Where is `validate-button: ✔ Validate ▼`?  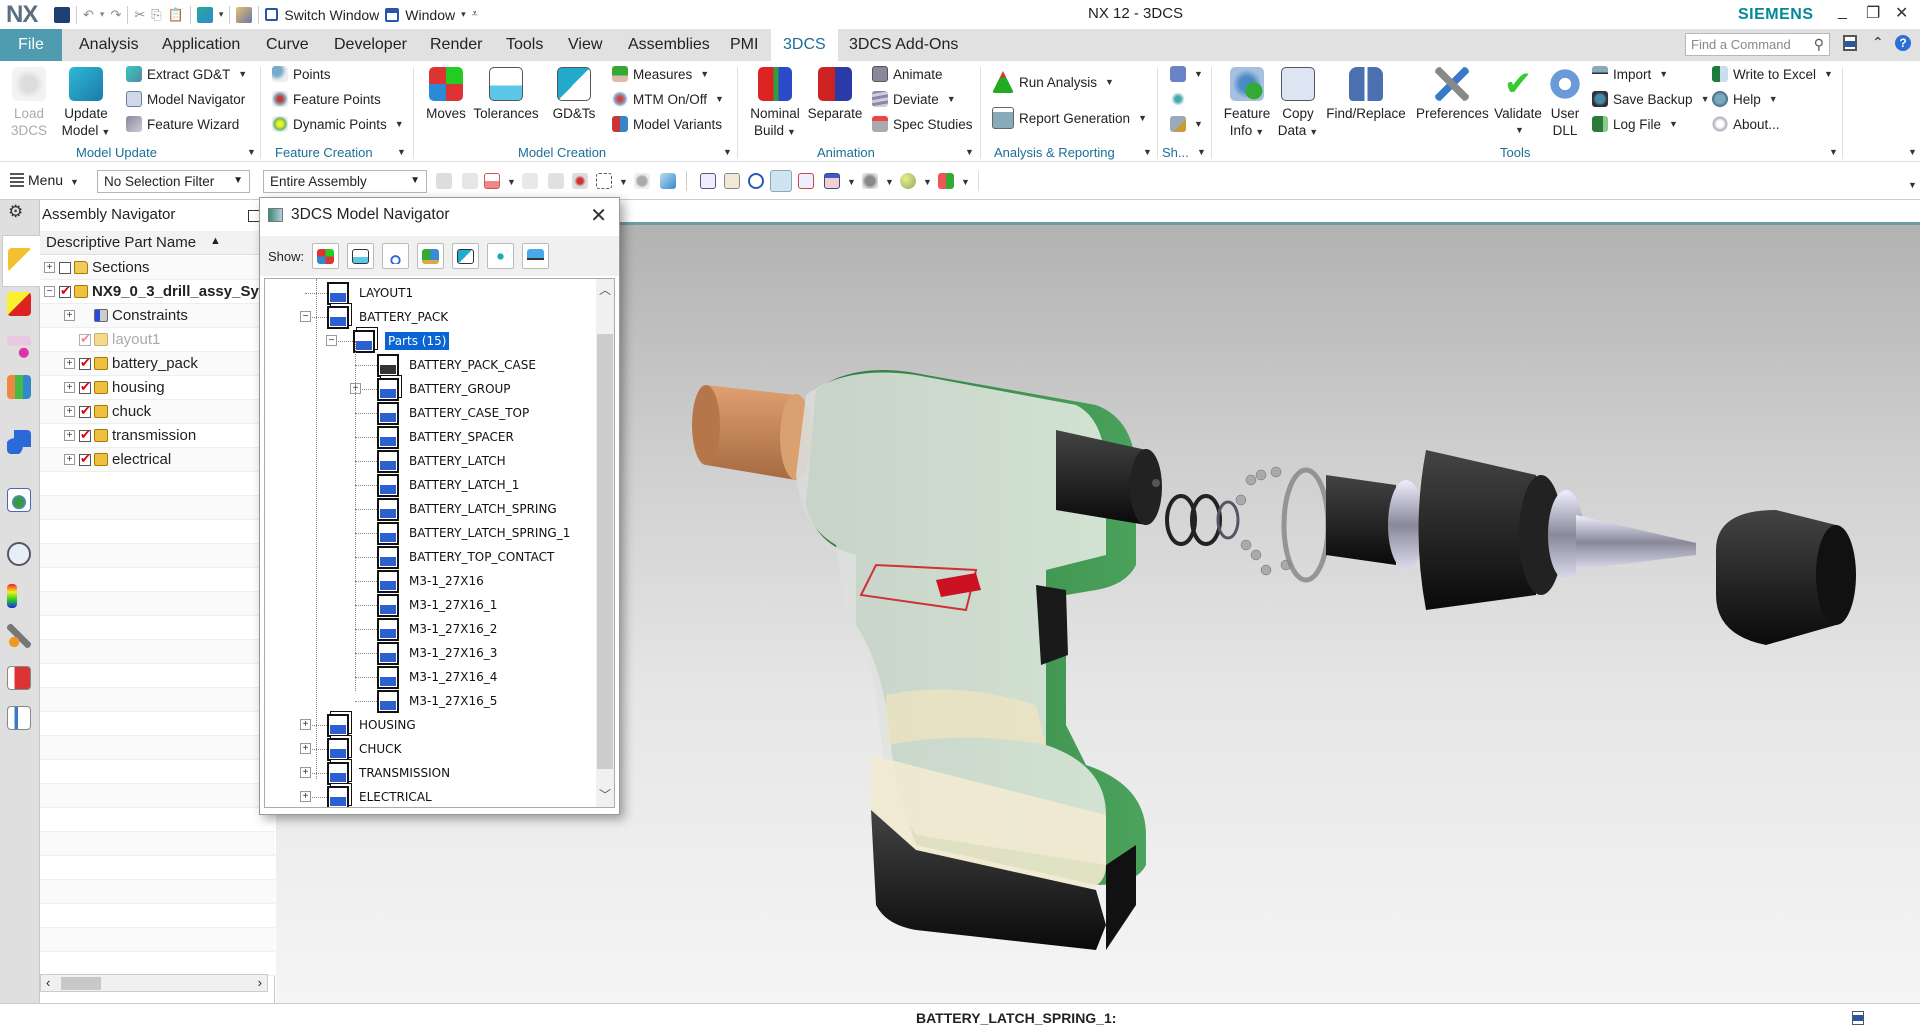 validate-button: ✔ Validate ▼ is located at coordinates (1518, 103).